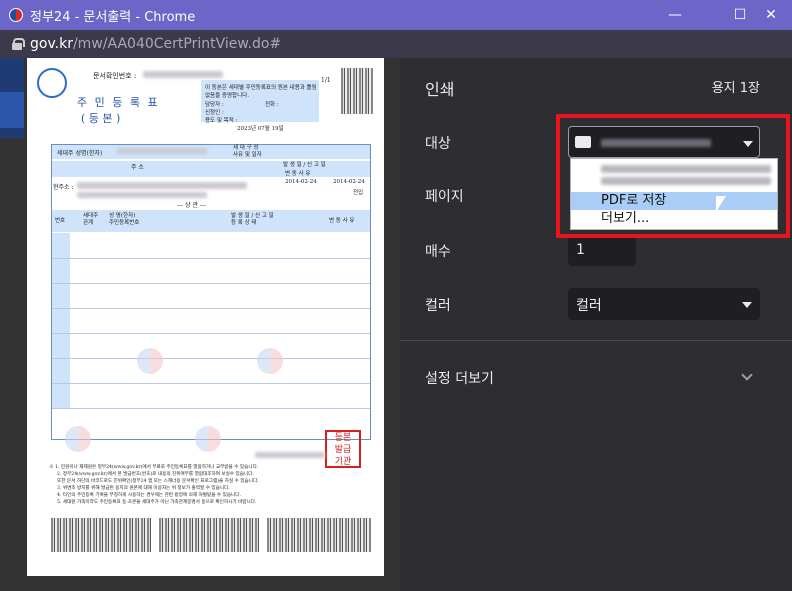 This screenshot has width=792, height=591. What do you see at coordinates (211, 221) in the screenshot?
I see `member-header-row` at bounding box center [211, 221].